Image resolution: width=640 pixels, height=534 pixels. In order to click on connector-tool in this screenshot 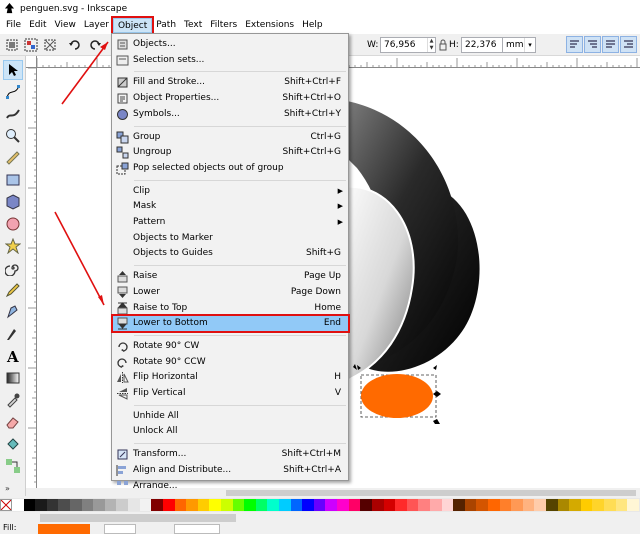, I will do `click(13, 466)`.